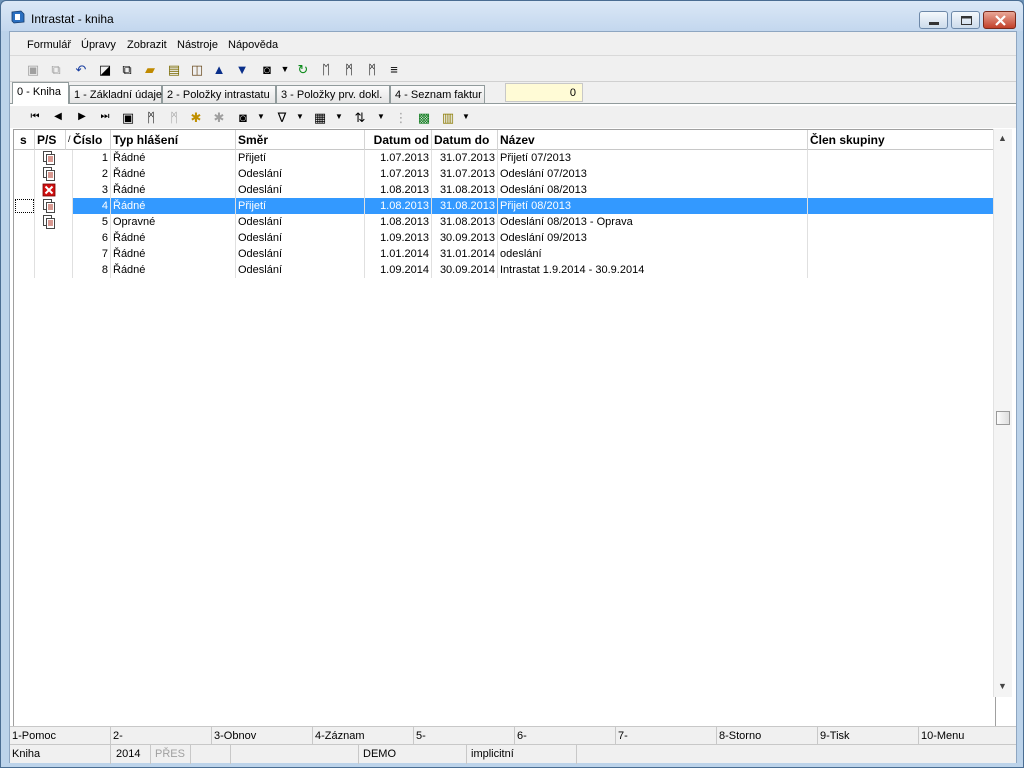 Image resolution: width=1024 pixels, height=768 pixels. I want to click on save-all-icon: ⧉, so click(56, 69).